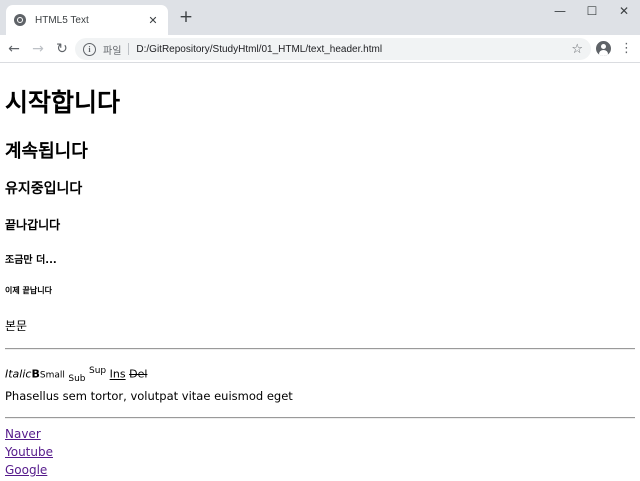  I want to click on link-google: Google, so click(29, 470).